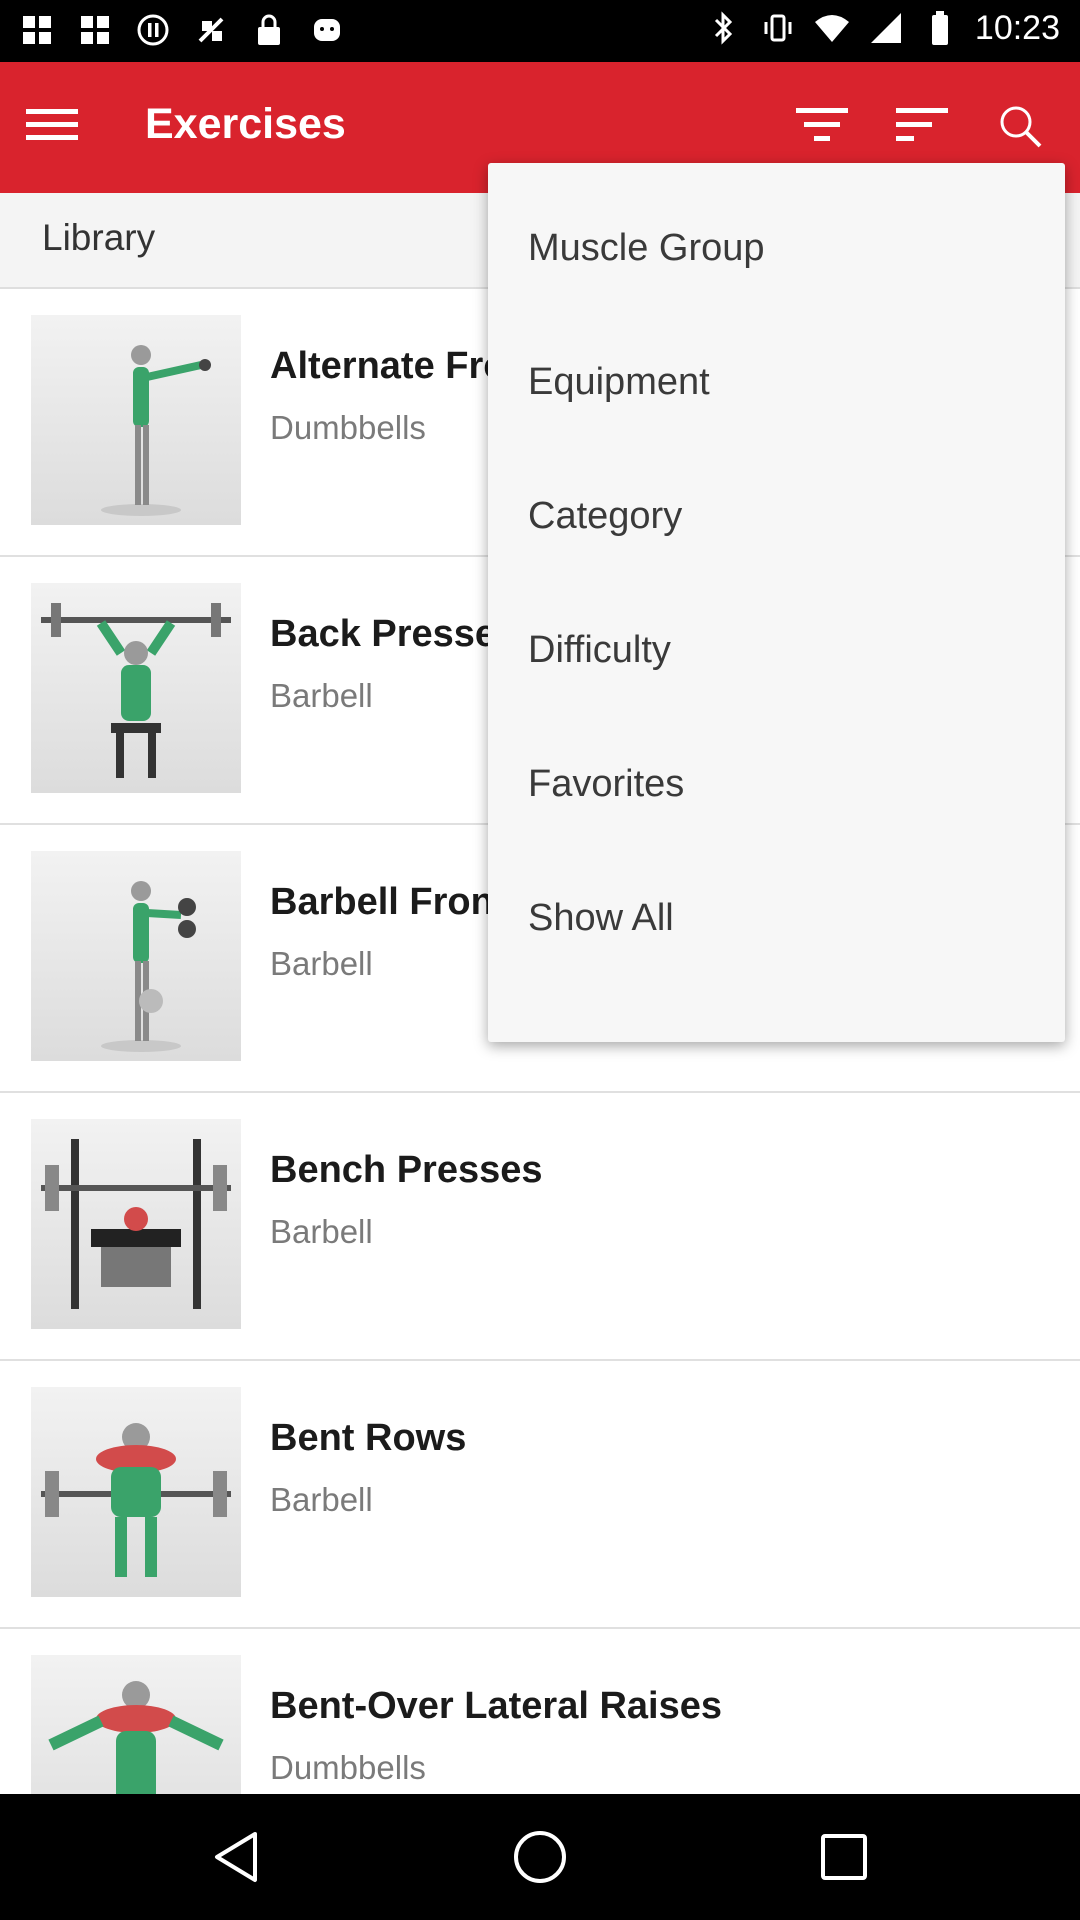  Describe the element at coordinates (52, 124) in the screenshot. I see `menu-icon` at that location.